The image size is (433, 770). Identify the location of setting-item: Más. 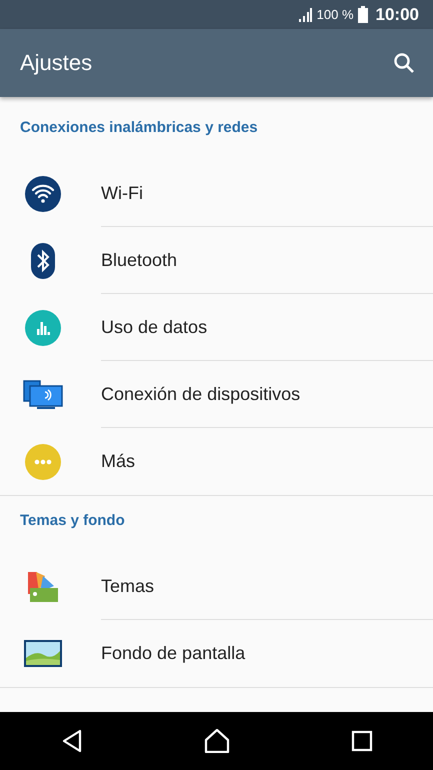
(118, 461).